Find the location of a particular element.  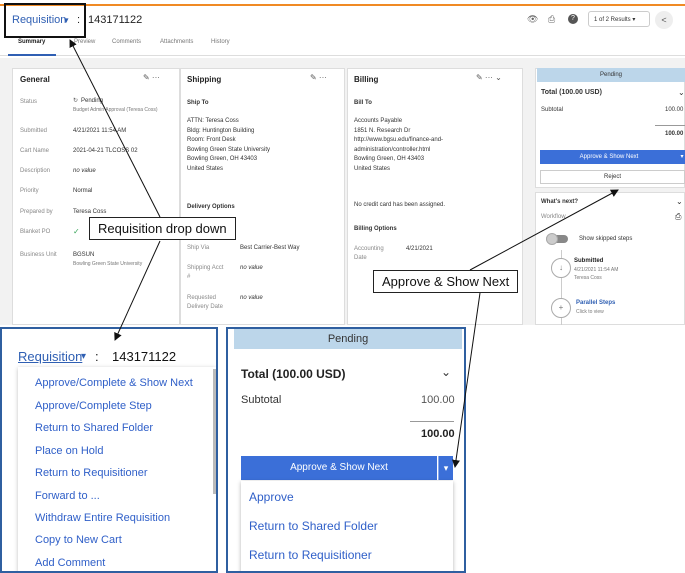

no-credit-card-text: No credit card has been assigned. is located at coordinates (400, 205).